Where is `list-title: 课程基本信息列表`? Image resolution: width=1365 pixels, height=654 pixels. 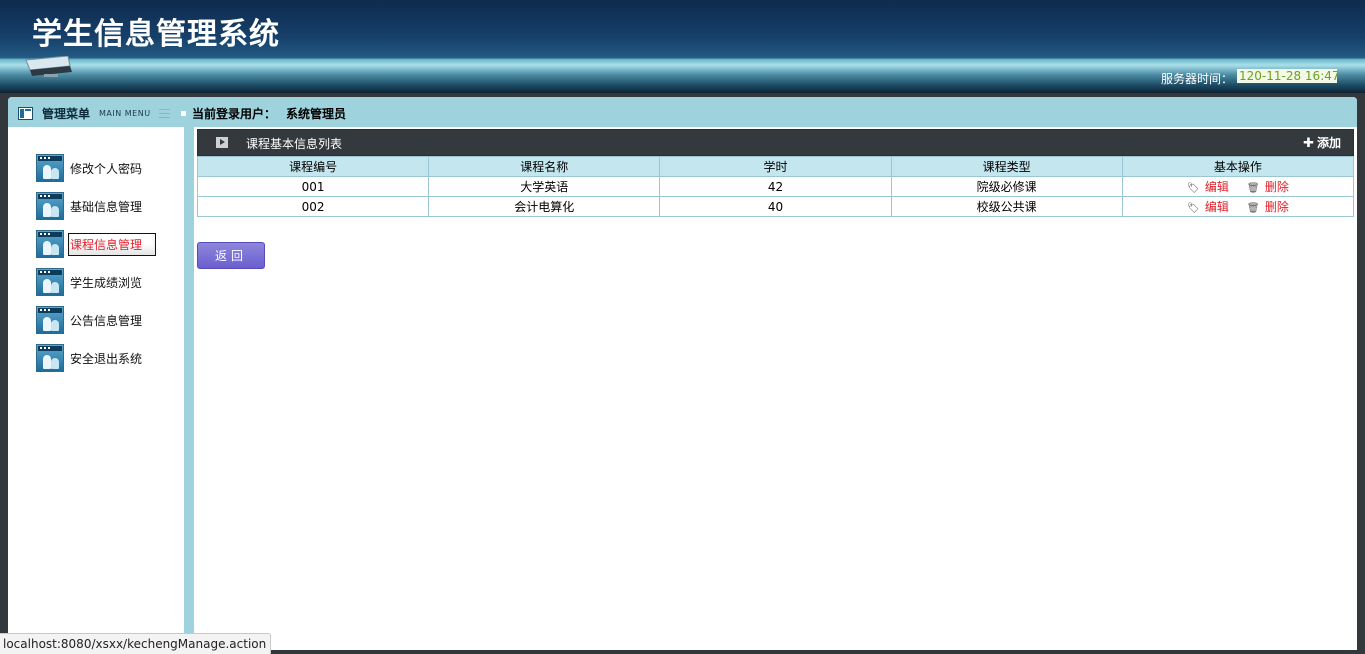 list-title: 课程基本信息列表 is located at coordinates (294, 144).